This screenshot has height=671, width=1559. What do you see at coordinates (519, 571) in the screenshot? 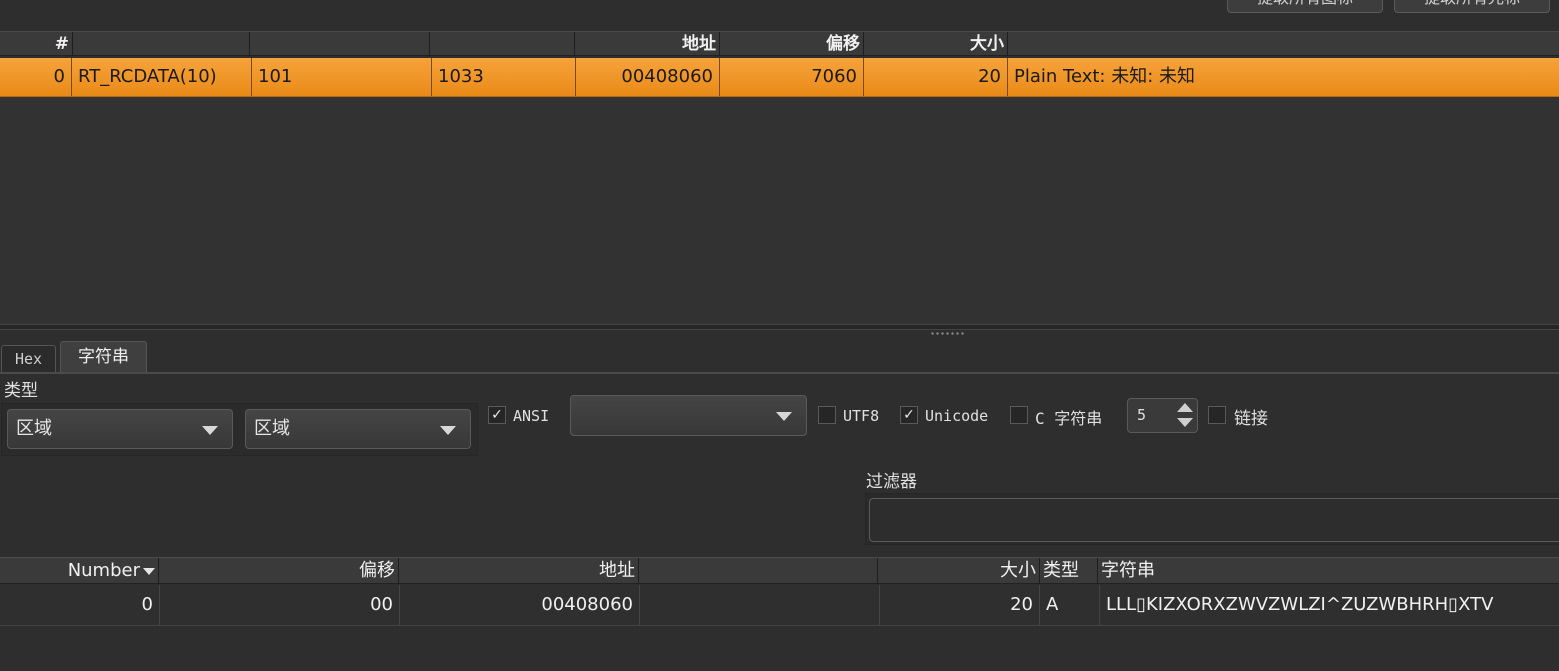
I see `column-header-string-address: 地址` at bounding box center [519, 571].